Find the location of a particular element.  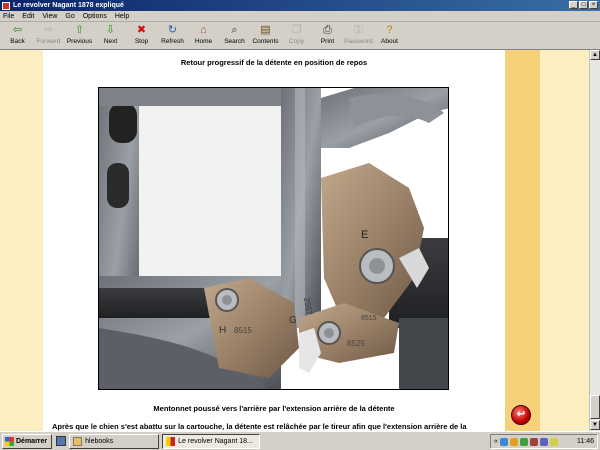

marking-serial-3: 8515 is located at coordinates (369, 318).